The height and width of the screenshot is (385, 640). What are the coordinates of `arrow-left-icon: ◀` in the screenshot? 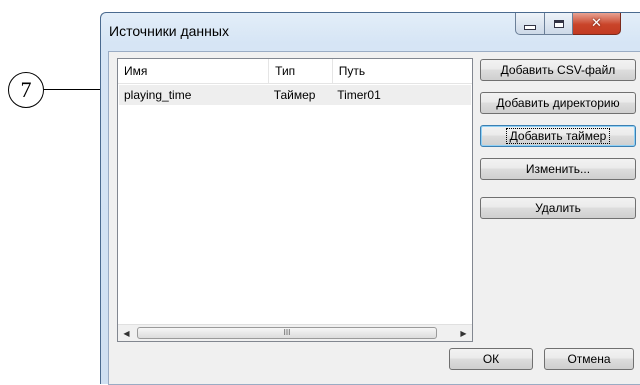 It's located at (126, 333).